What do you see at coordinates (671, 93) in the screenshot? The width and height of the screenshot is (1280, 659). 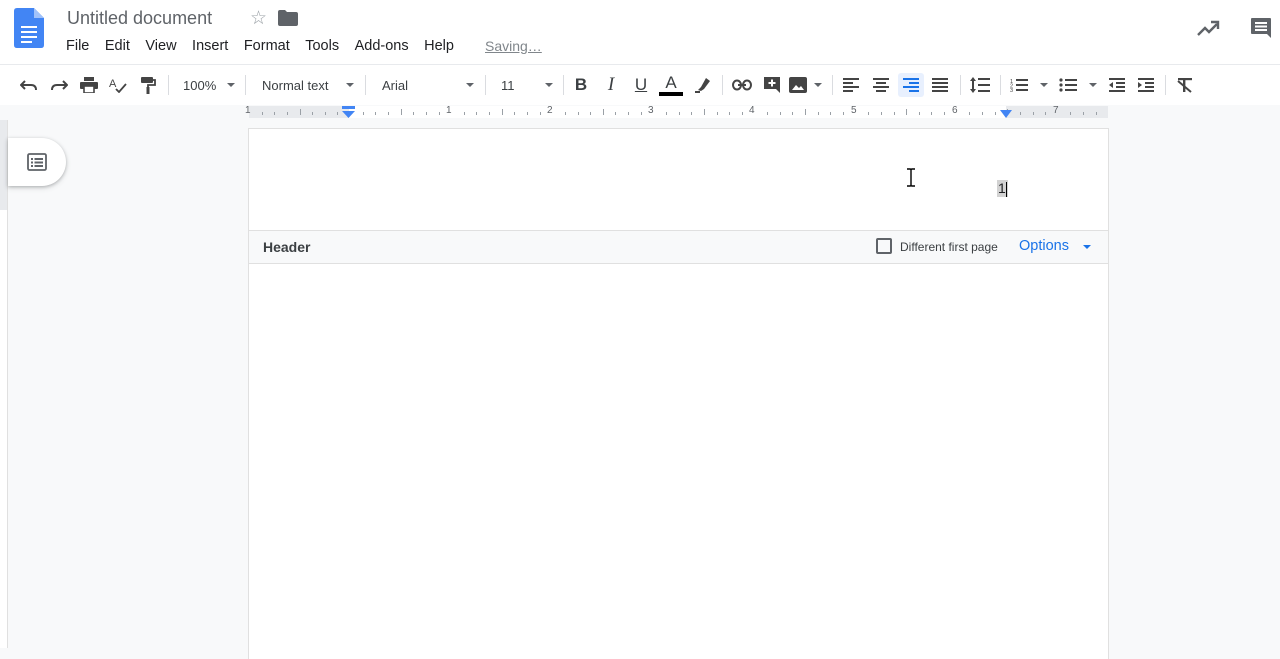 I see `text-color-swatch` at bounding box center [671, 93].